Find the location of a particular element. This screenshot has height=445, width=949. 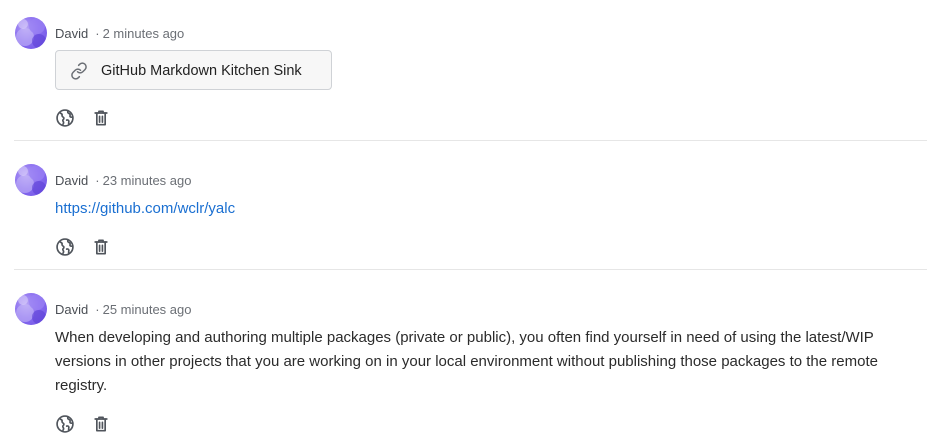

link-preview-card: GitHub Markdown Kitchen Sink is located at coordinates (193, 70).